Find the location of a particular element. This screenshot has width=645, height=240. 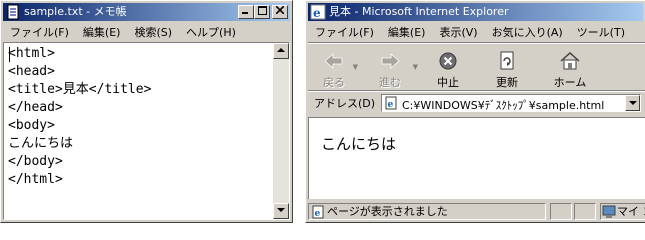

close-icon is located at coordinates (280, 10).